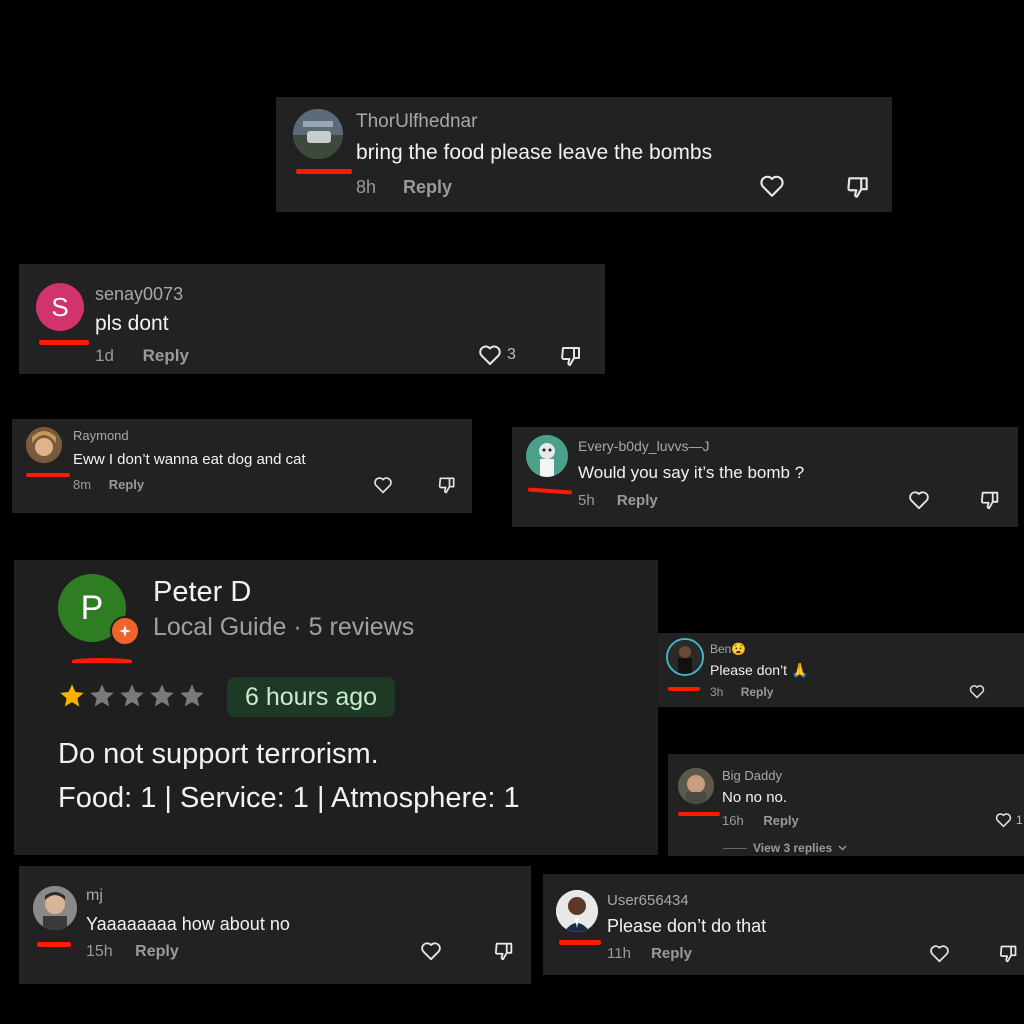 This screenshot has height=1024, width=1024. I want to click on comment-time: 8m, so click(82, 484).